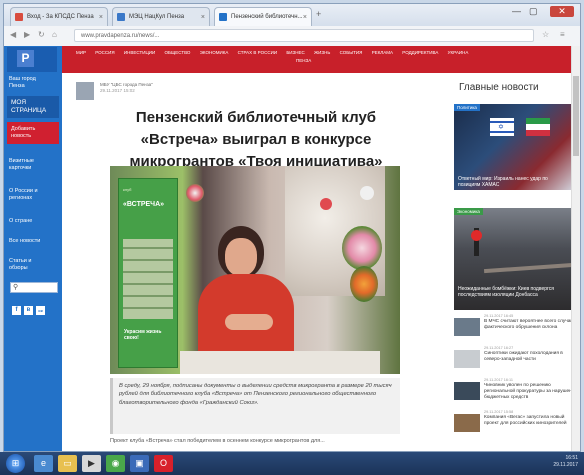  Describe the element at coordinates (144, 204) in the screenshot. I see `banner-name-text: «ВСТРЕЧА»` at that location.